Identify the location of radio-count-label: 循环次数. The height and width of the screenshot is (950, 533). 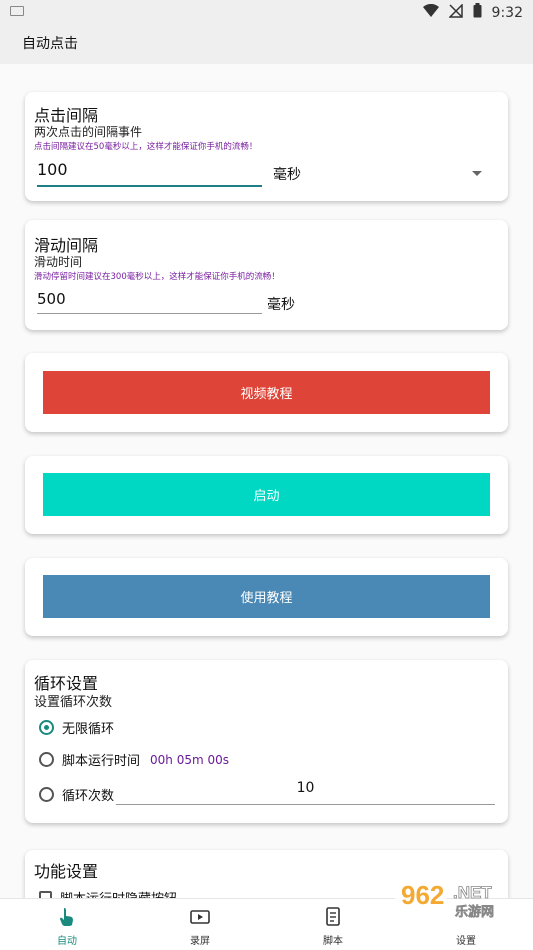
(88, 796).